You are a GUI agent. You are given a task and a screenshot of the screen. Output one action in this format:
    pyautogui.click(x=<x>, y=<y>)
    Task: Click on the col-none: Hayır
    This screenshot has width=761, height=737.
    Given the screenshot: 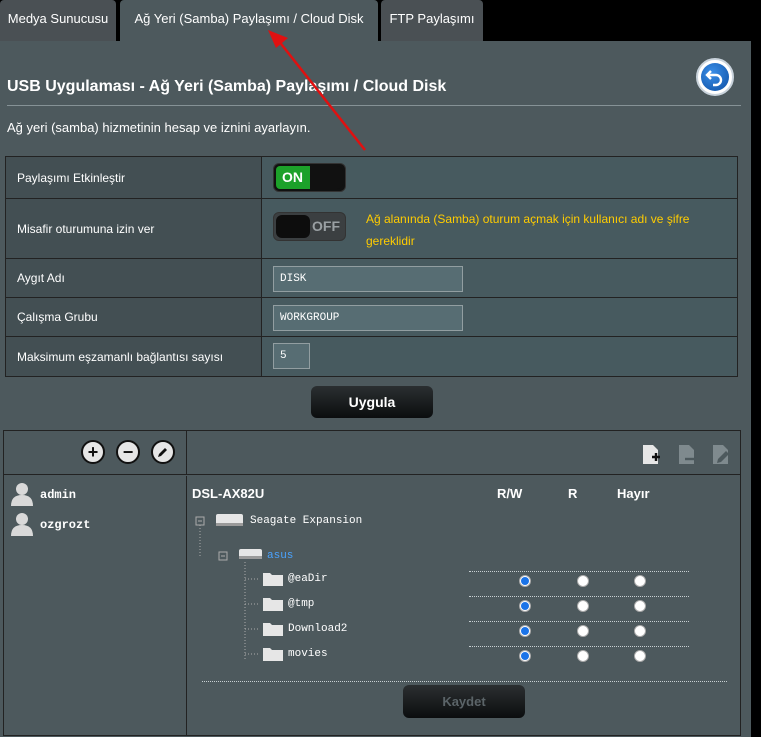 What is the action you would take?
    pyautogui.click(x=633, y=493)
    